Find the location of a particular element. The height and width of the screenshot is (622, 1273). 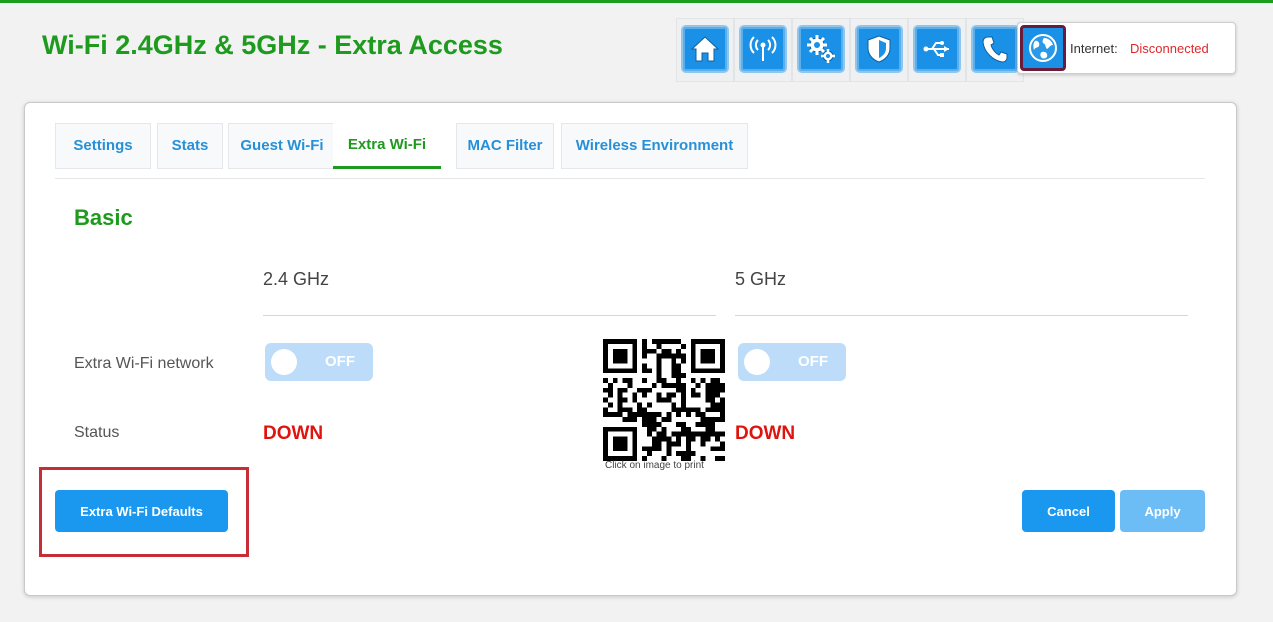

tab-mac-filter: MAC Filter is located at coordinates (505, 146).